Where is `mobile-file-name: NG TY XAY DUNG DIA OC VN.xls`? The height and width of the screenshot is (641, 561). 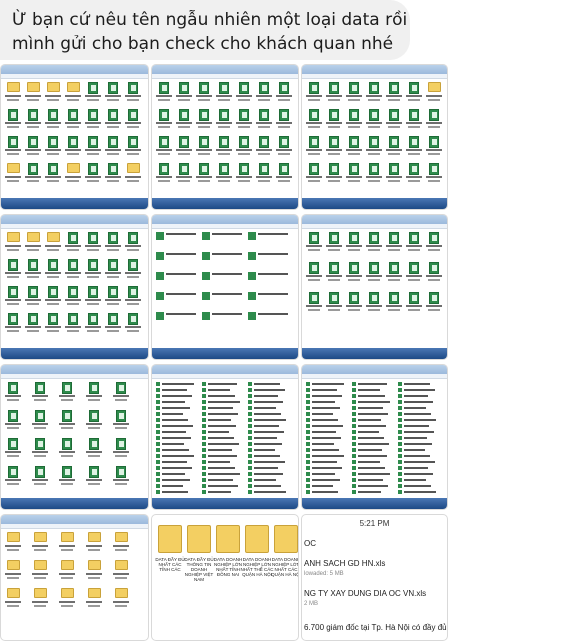
mobile-file-name: NG TY XAY DUNG DIA OC VN.xls is located at coordinates (365, 593).